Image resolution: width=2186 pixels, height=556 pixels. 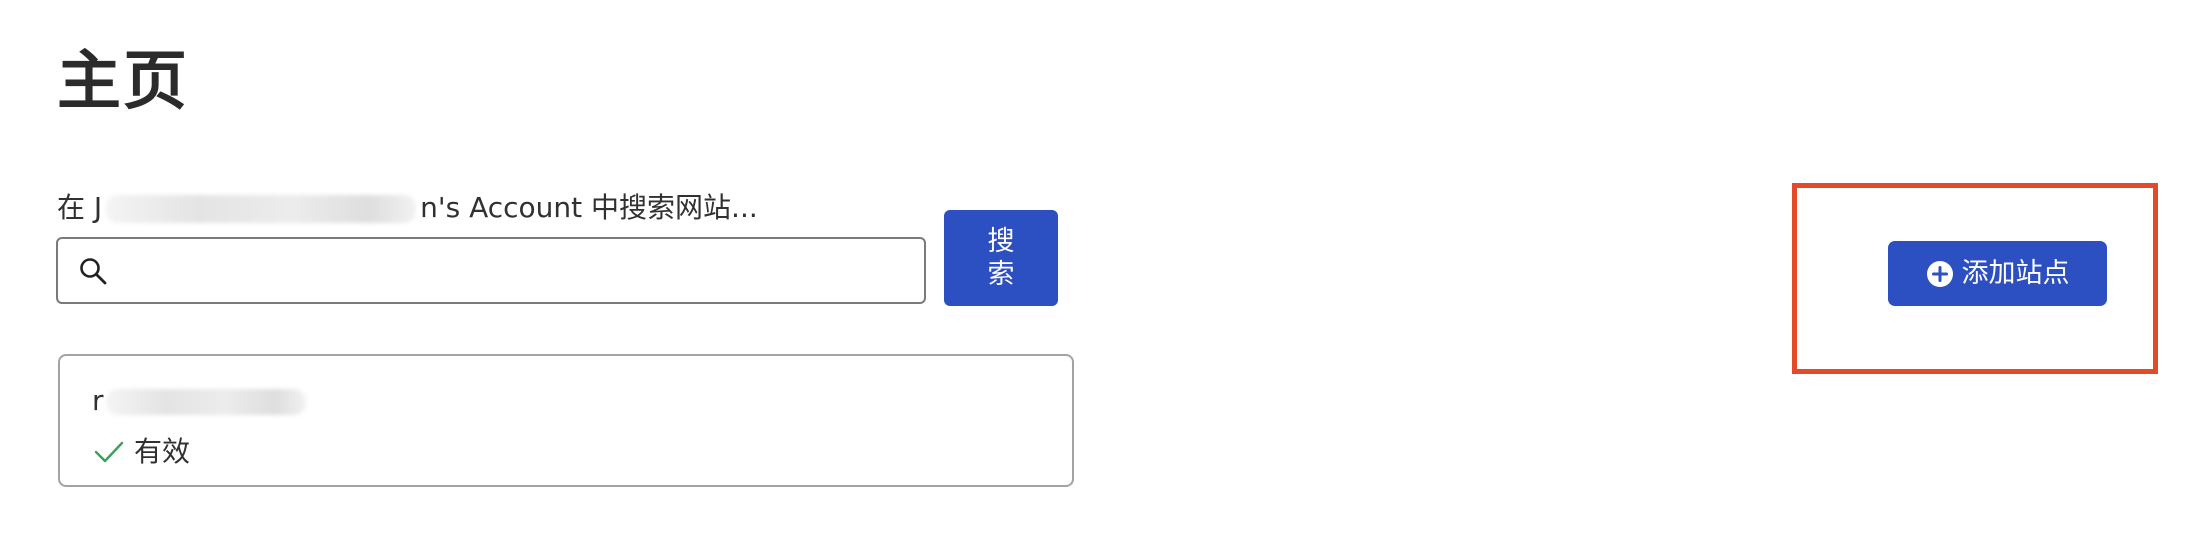 What do you see at coordinates (109, 452) in the screenshot?
I see `check-icon` at bounding box center [109, 452].